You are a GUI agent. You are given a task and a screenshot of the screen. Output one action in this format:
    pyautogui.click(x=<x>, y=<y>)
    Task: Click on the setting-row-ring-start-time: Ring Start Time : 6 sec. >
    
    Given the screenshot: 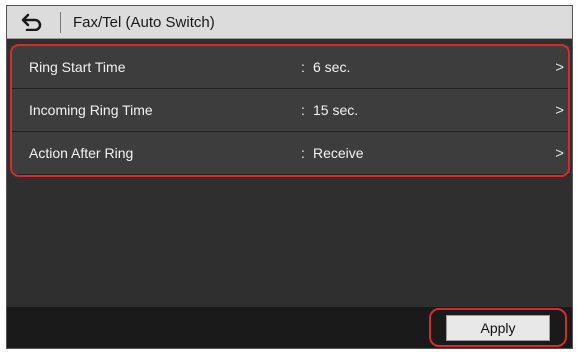 What is the action you would take?
    pyautogui.click(x=290, y=67)
    